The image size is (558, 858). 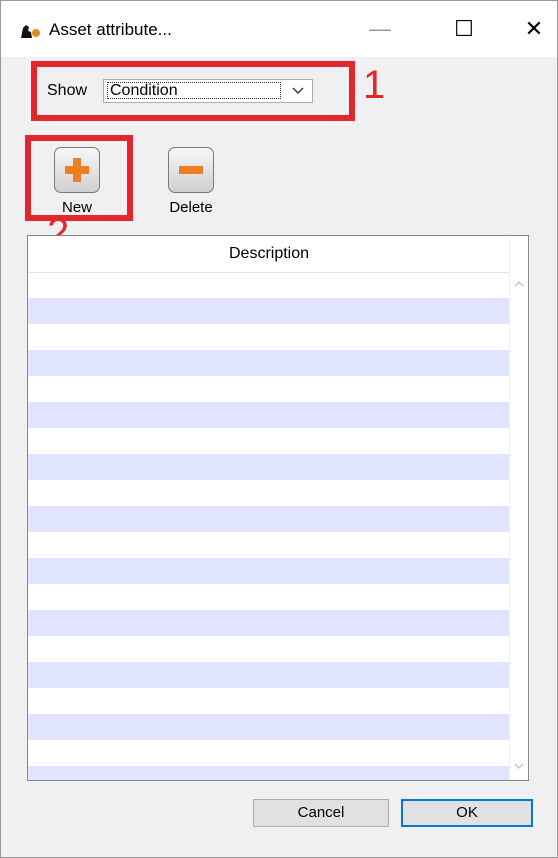 What do you see at coordinates (194, 90) in the screenshot?
I see `show-dropdown-value: Condition` at bounding box center [194, 90].